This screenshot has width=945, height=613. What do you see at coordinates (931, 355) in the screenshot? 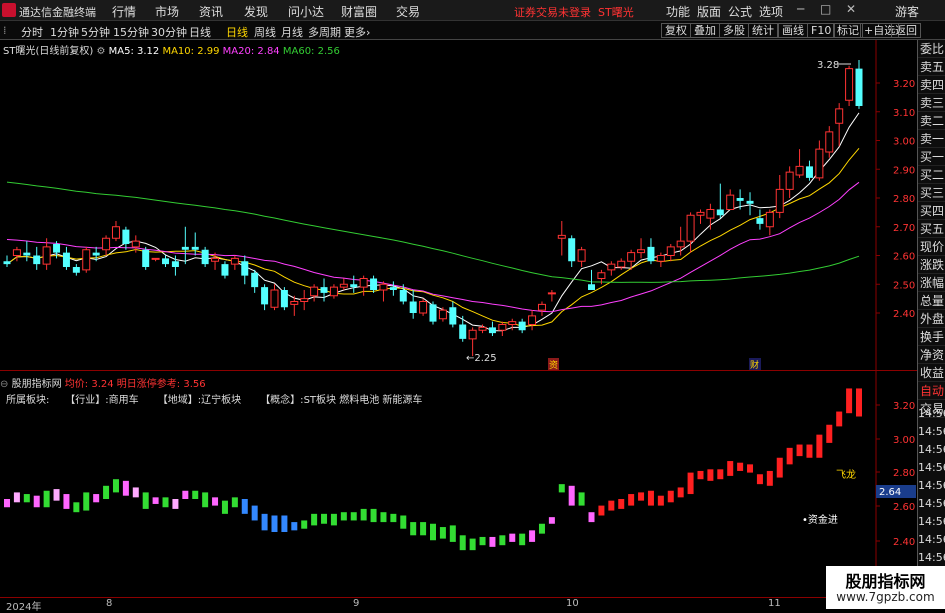
I see `side-tab-17: 净资` at bounding box center [931, 355].